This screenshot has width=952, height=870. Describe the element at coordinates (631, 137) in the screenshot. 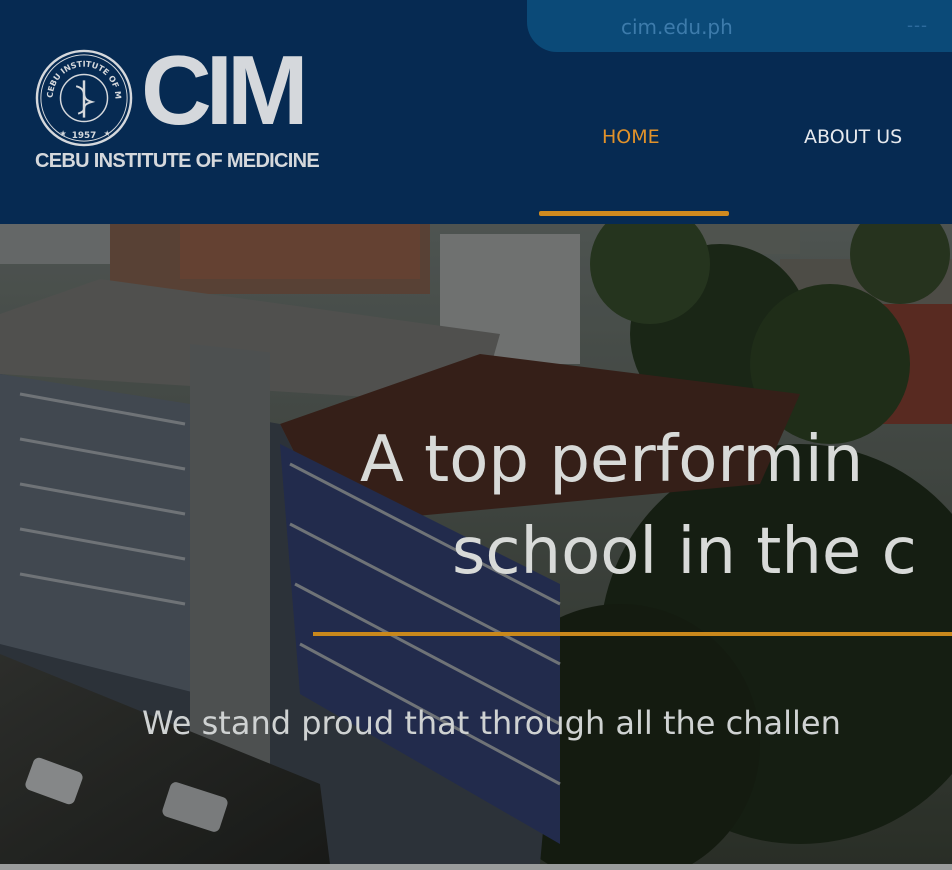

I see `nav-home: HOME` at that location.